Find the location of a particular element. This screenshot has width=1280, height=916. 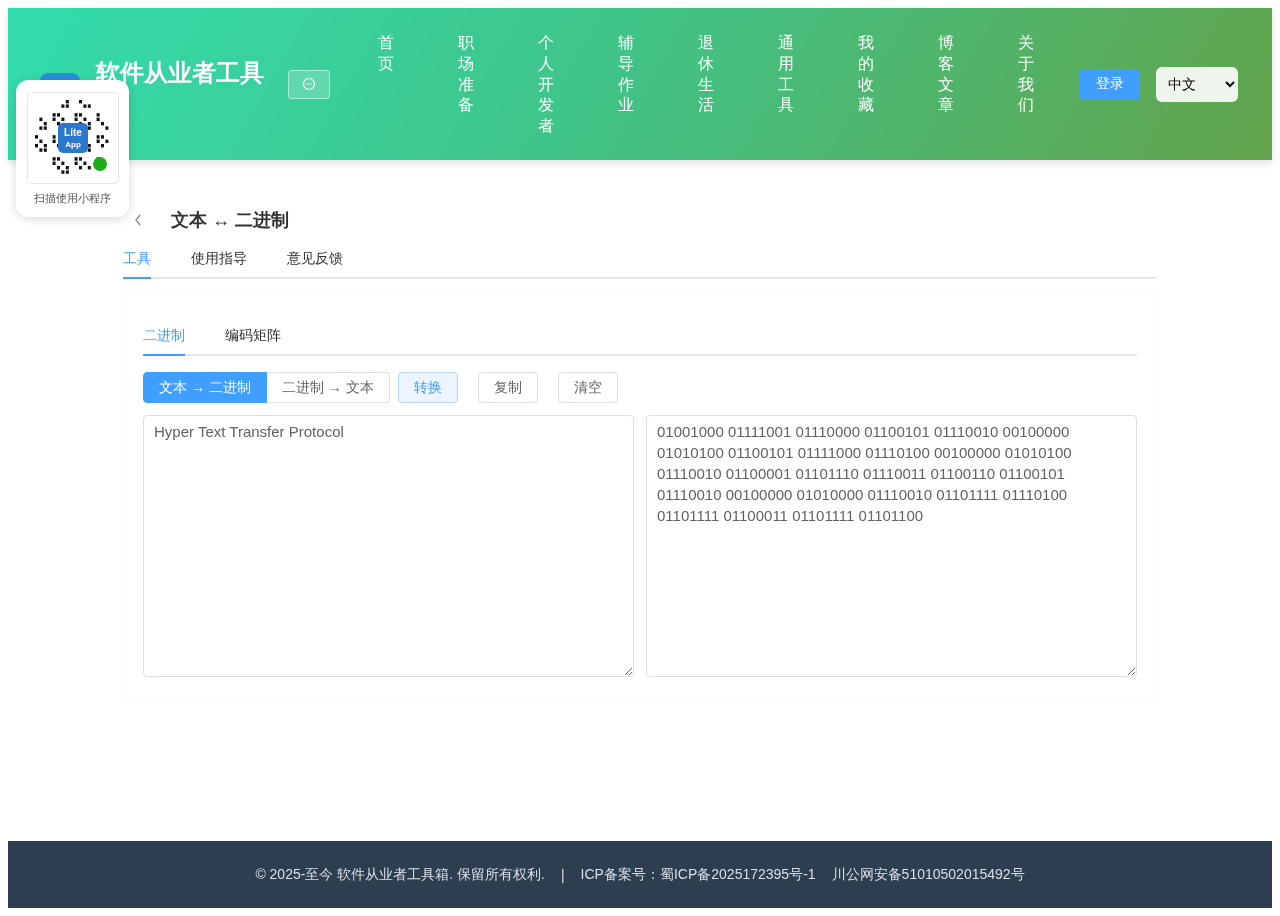

login-button: 登录 is located at coordinates (1110, 84).